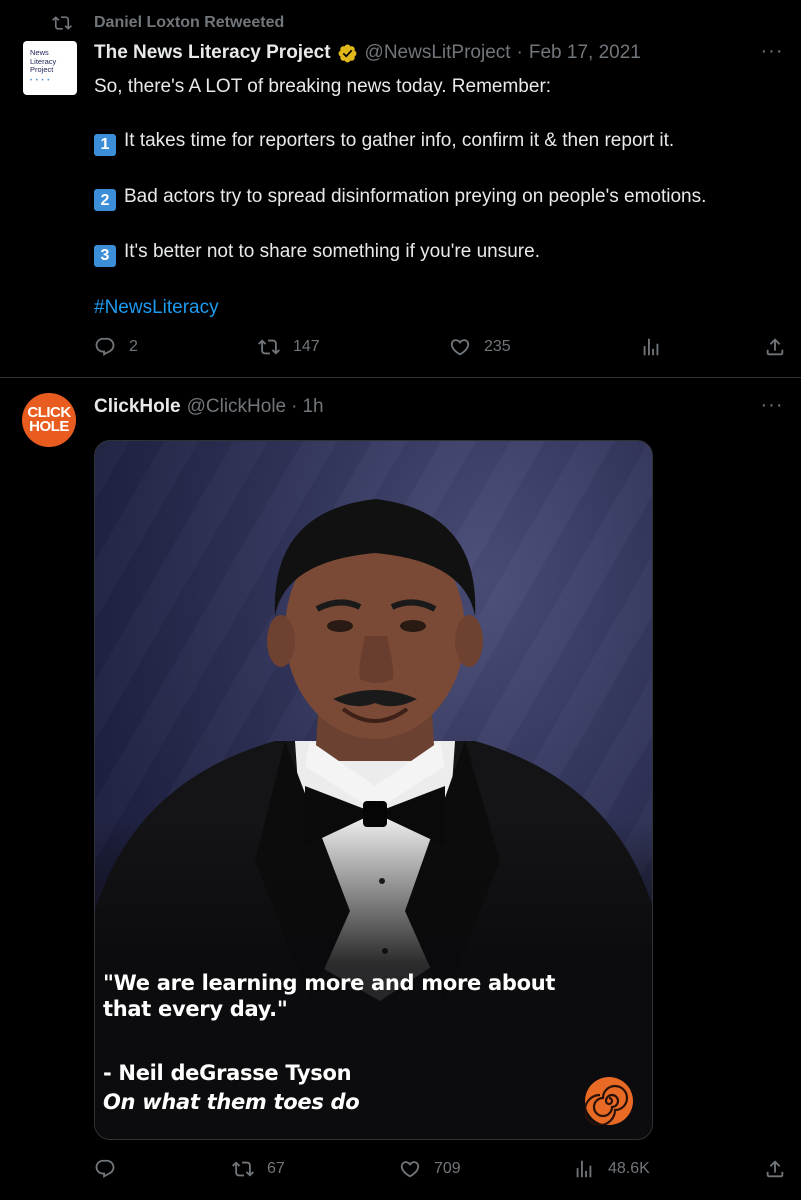 The width and height of the screenshot is (801, 1200). Describe the element at coordinates (444, 348) in the screenshot. I see `action-bar: 2 147 235` at that location.